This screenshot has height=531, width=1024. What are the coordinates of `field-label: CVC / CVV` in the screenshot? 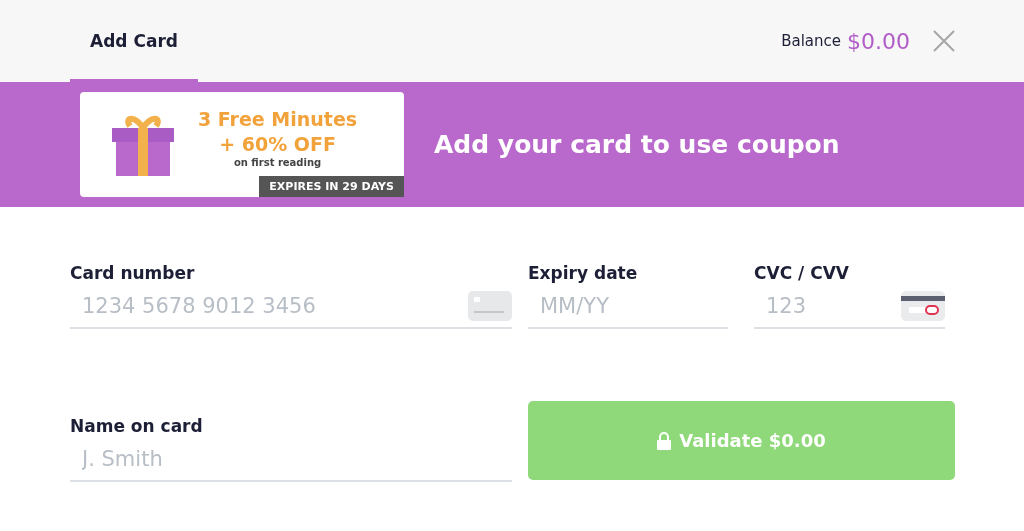 It's located at (802, 273).